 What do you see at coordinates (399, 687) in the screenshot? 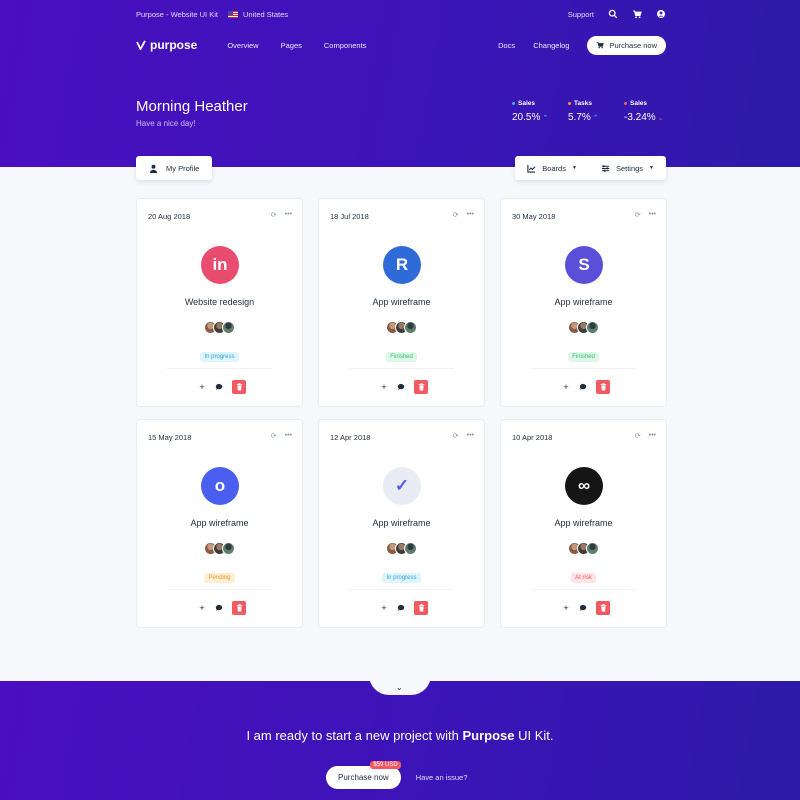
I see `chevron-down-icon: ⌄` at bounding box center [399, 687].